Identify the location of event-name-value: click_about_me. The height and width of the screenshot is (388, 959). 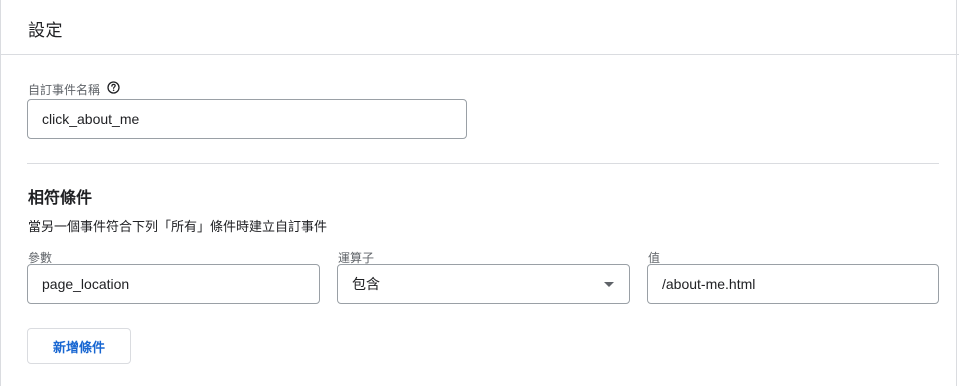
(91, 119).